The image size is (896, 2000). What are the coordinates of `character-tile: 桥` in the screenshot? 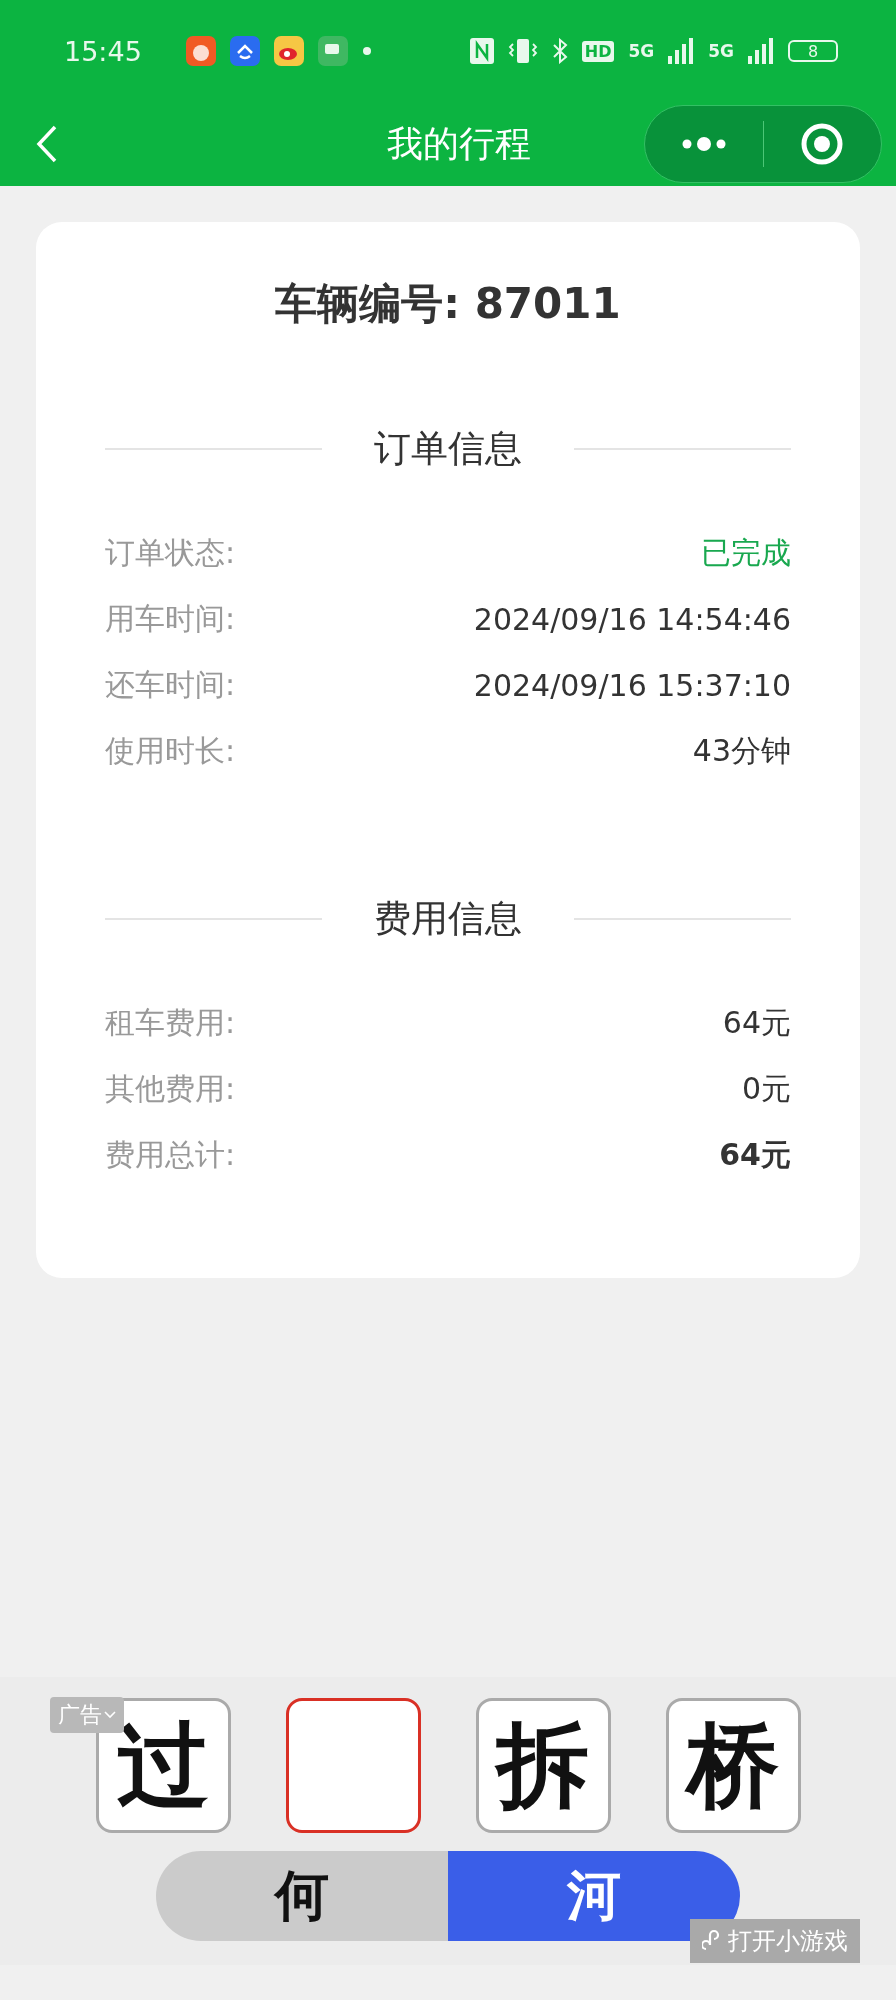 It's located at (733, 1765).